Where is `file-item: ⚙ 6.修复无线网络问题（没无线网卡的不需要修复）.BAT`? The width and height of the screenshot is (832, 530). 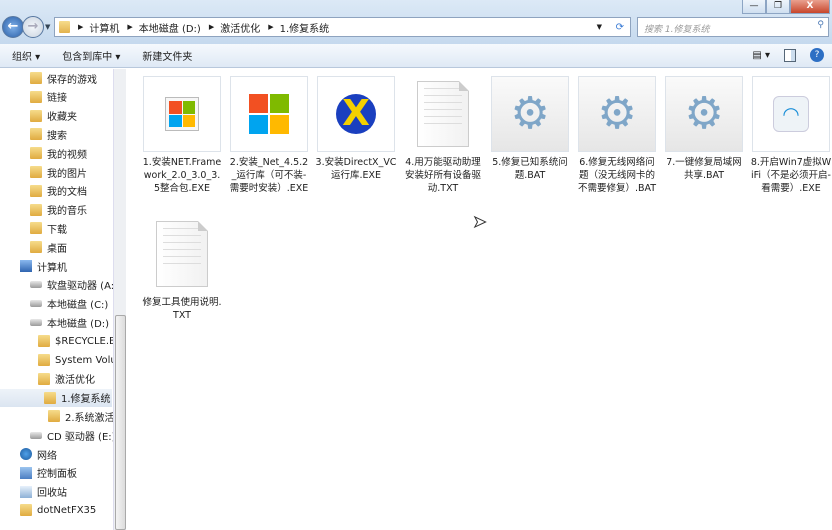
file-item: ⚙ 6.修复无线网络问题（没无线网卡的不需要修复）.BAT is located at coordinates (617, 135).